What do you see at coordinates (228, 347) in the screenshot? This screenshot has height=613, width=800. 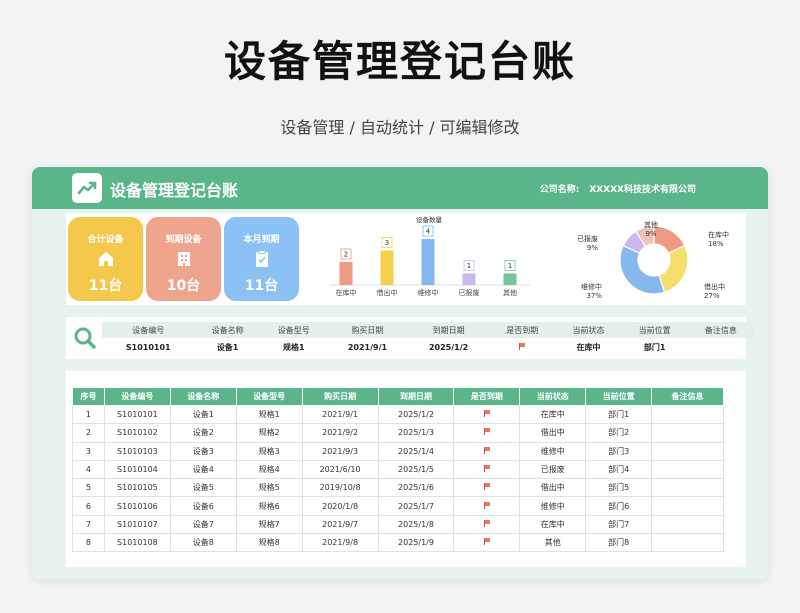 I see `search-value-cell: 设备1` at bounding box center [228, 347].